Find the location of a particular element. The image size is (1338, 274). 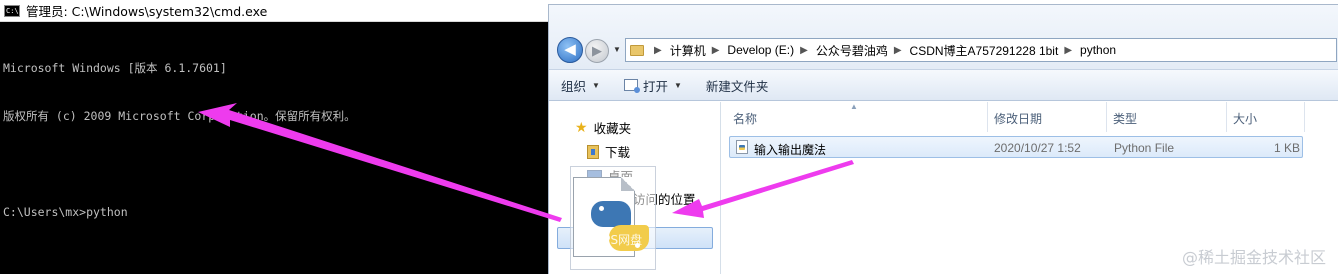

annotation-arrow-to-cmd is located at coordinates (380, 162).